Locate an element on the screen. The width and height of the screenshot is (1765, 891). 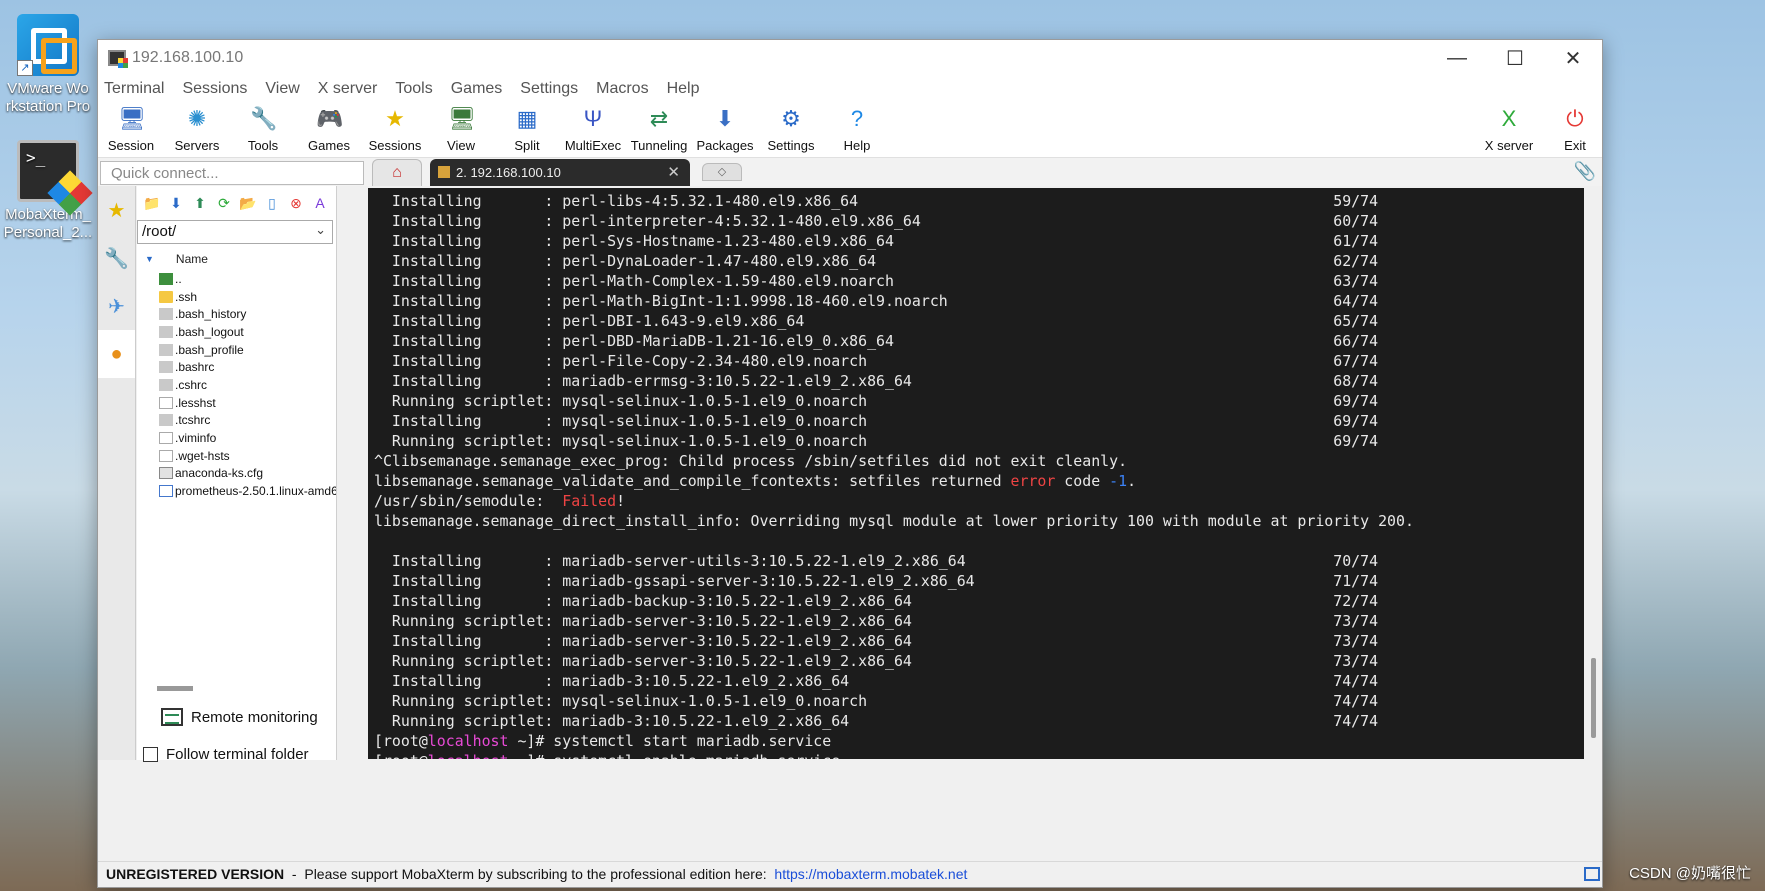
mobaxterm-icon is located at coordinates (48, 171).